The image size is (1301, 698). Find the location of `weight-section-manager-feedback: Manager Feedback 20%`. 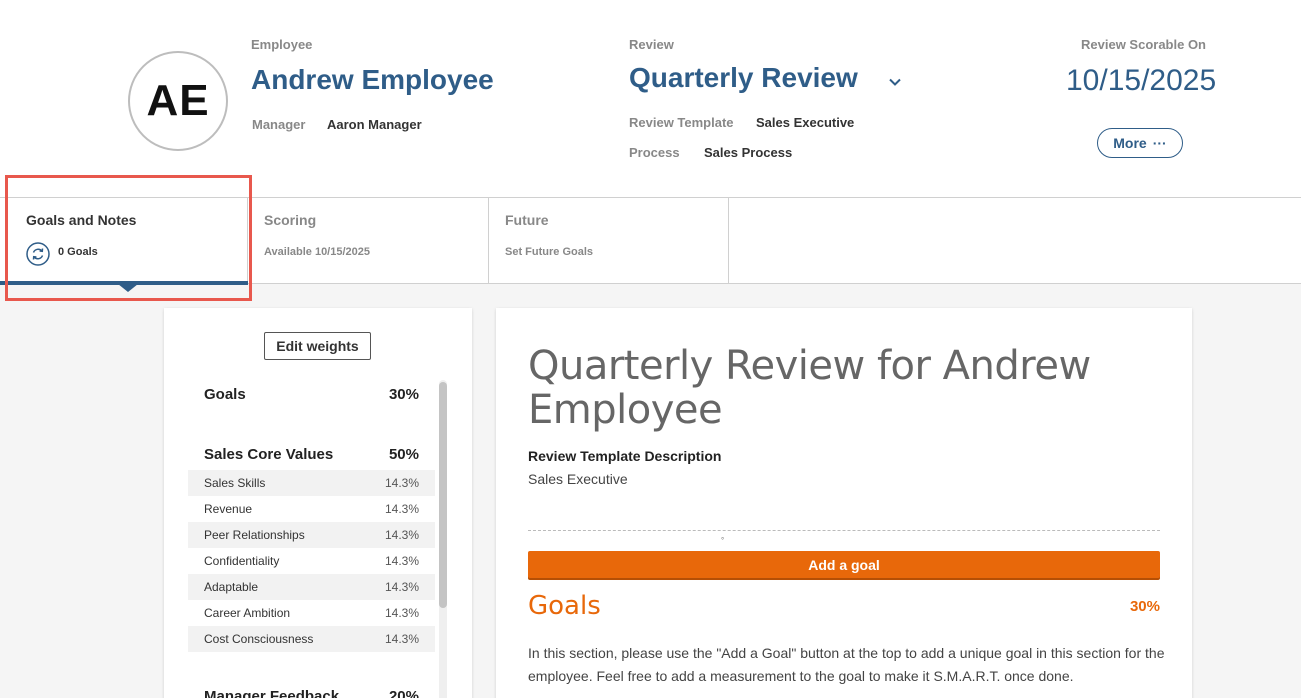

weight-section-manager-feedback: Manager Feedback 20% is located at coordinates (311, 691).